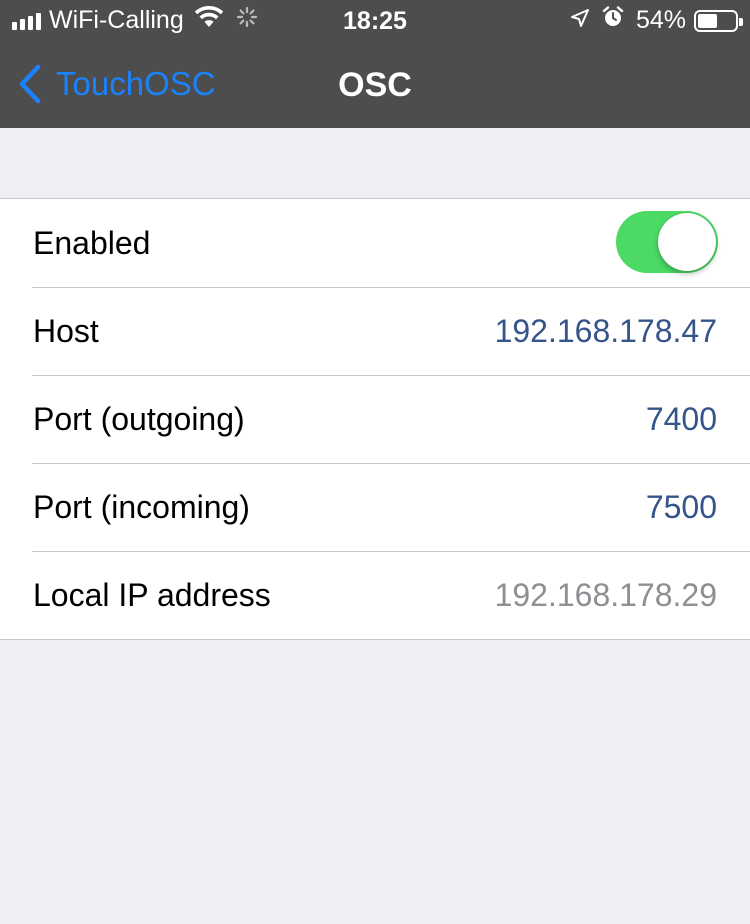  I want to click on battery-icon, so click(718, 20).